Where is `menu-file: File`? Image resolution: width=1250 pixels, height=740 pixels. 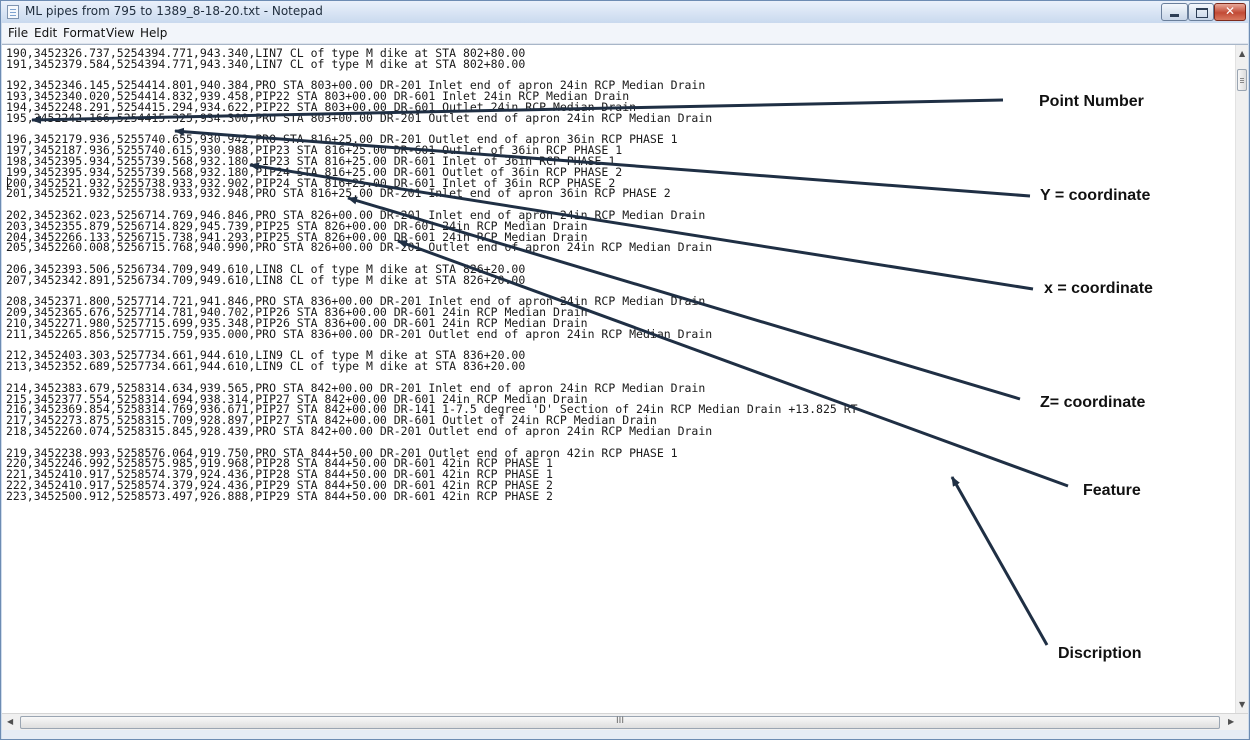
menu-file: File is located at coordinates (18, 33).